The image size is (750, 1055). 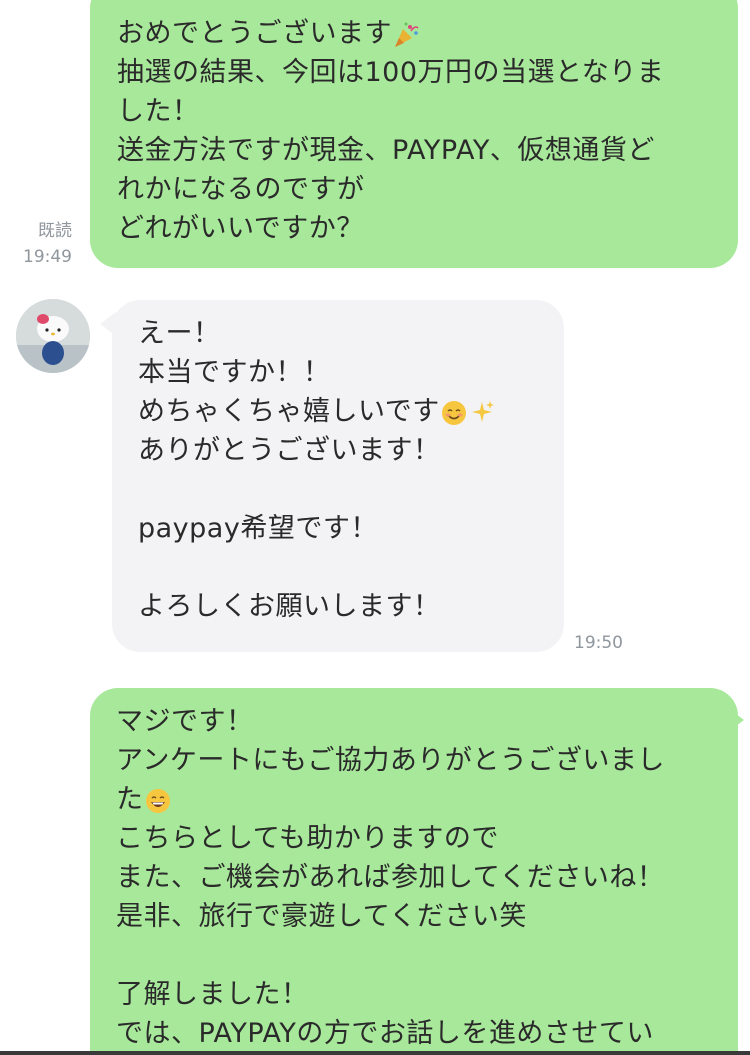 I want to click on message-line: アンケートにもご協力ありがとうございまし, so click(x=390, y=760).